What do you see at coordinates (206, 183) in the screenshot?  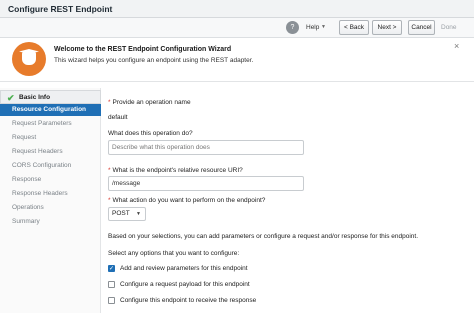 I see `resource-uri-input: /message` at bounding box center [206, 183].